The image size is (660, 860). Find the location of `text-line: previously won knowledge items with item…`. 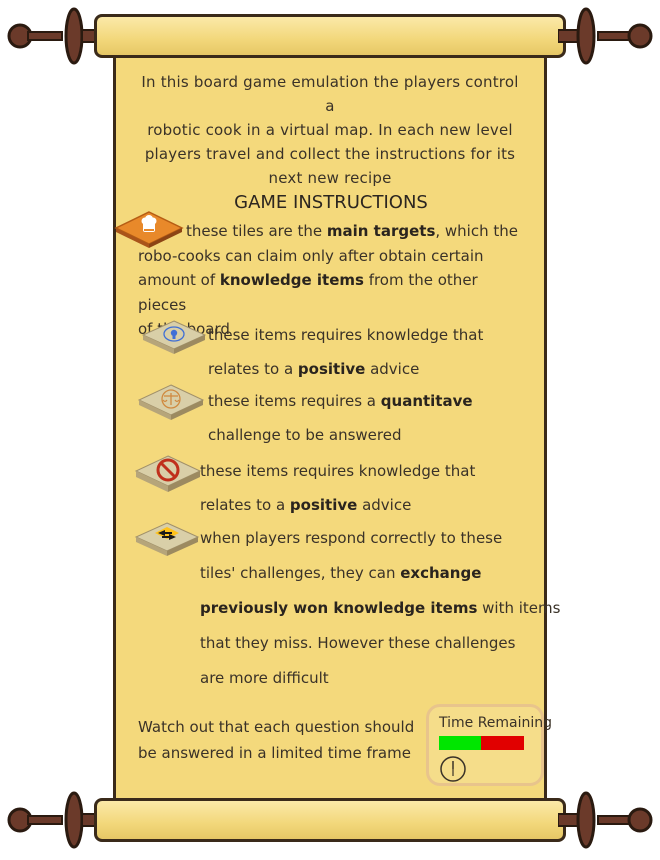

text-line: previously won knowledge items with item… is located at coordinates (380, 608).